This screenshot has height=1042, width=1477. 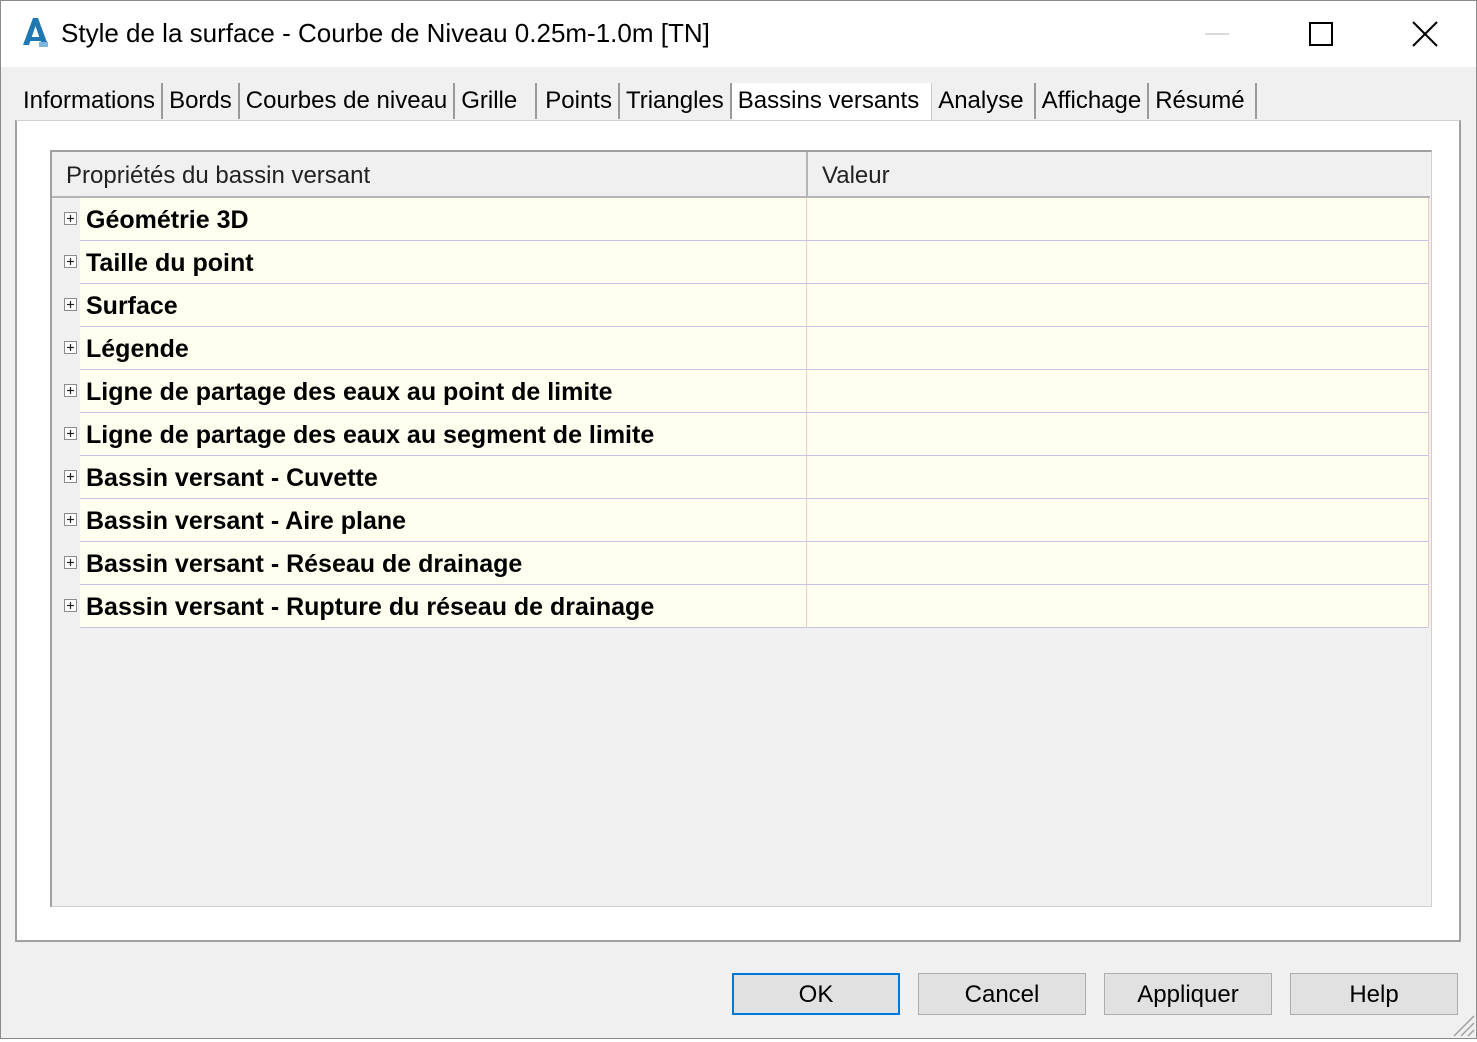 What do you see at coordinates (832, 102) in the screenshot?
I see `tab-bassins-versants: Bassins versants` at bounding box center [832, 102].